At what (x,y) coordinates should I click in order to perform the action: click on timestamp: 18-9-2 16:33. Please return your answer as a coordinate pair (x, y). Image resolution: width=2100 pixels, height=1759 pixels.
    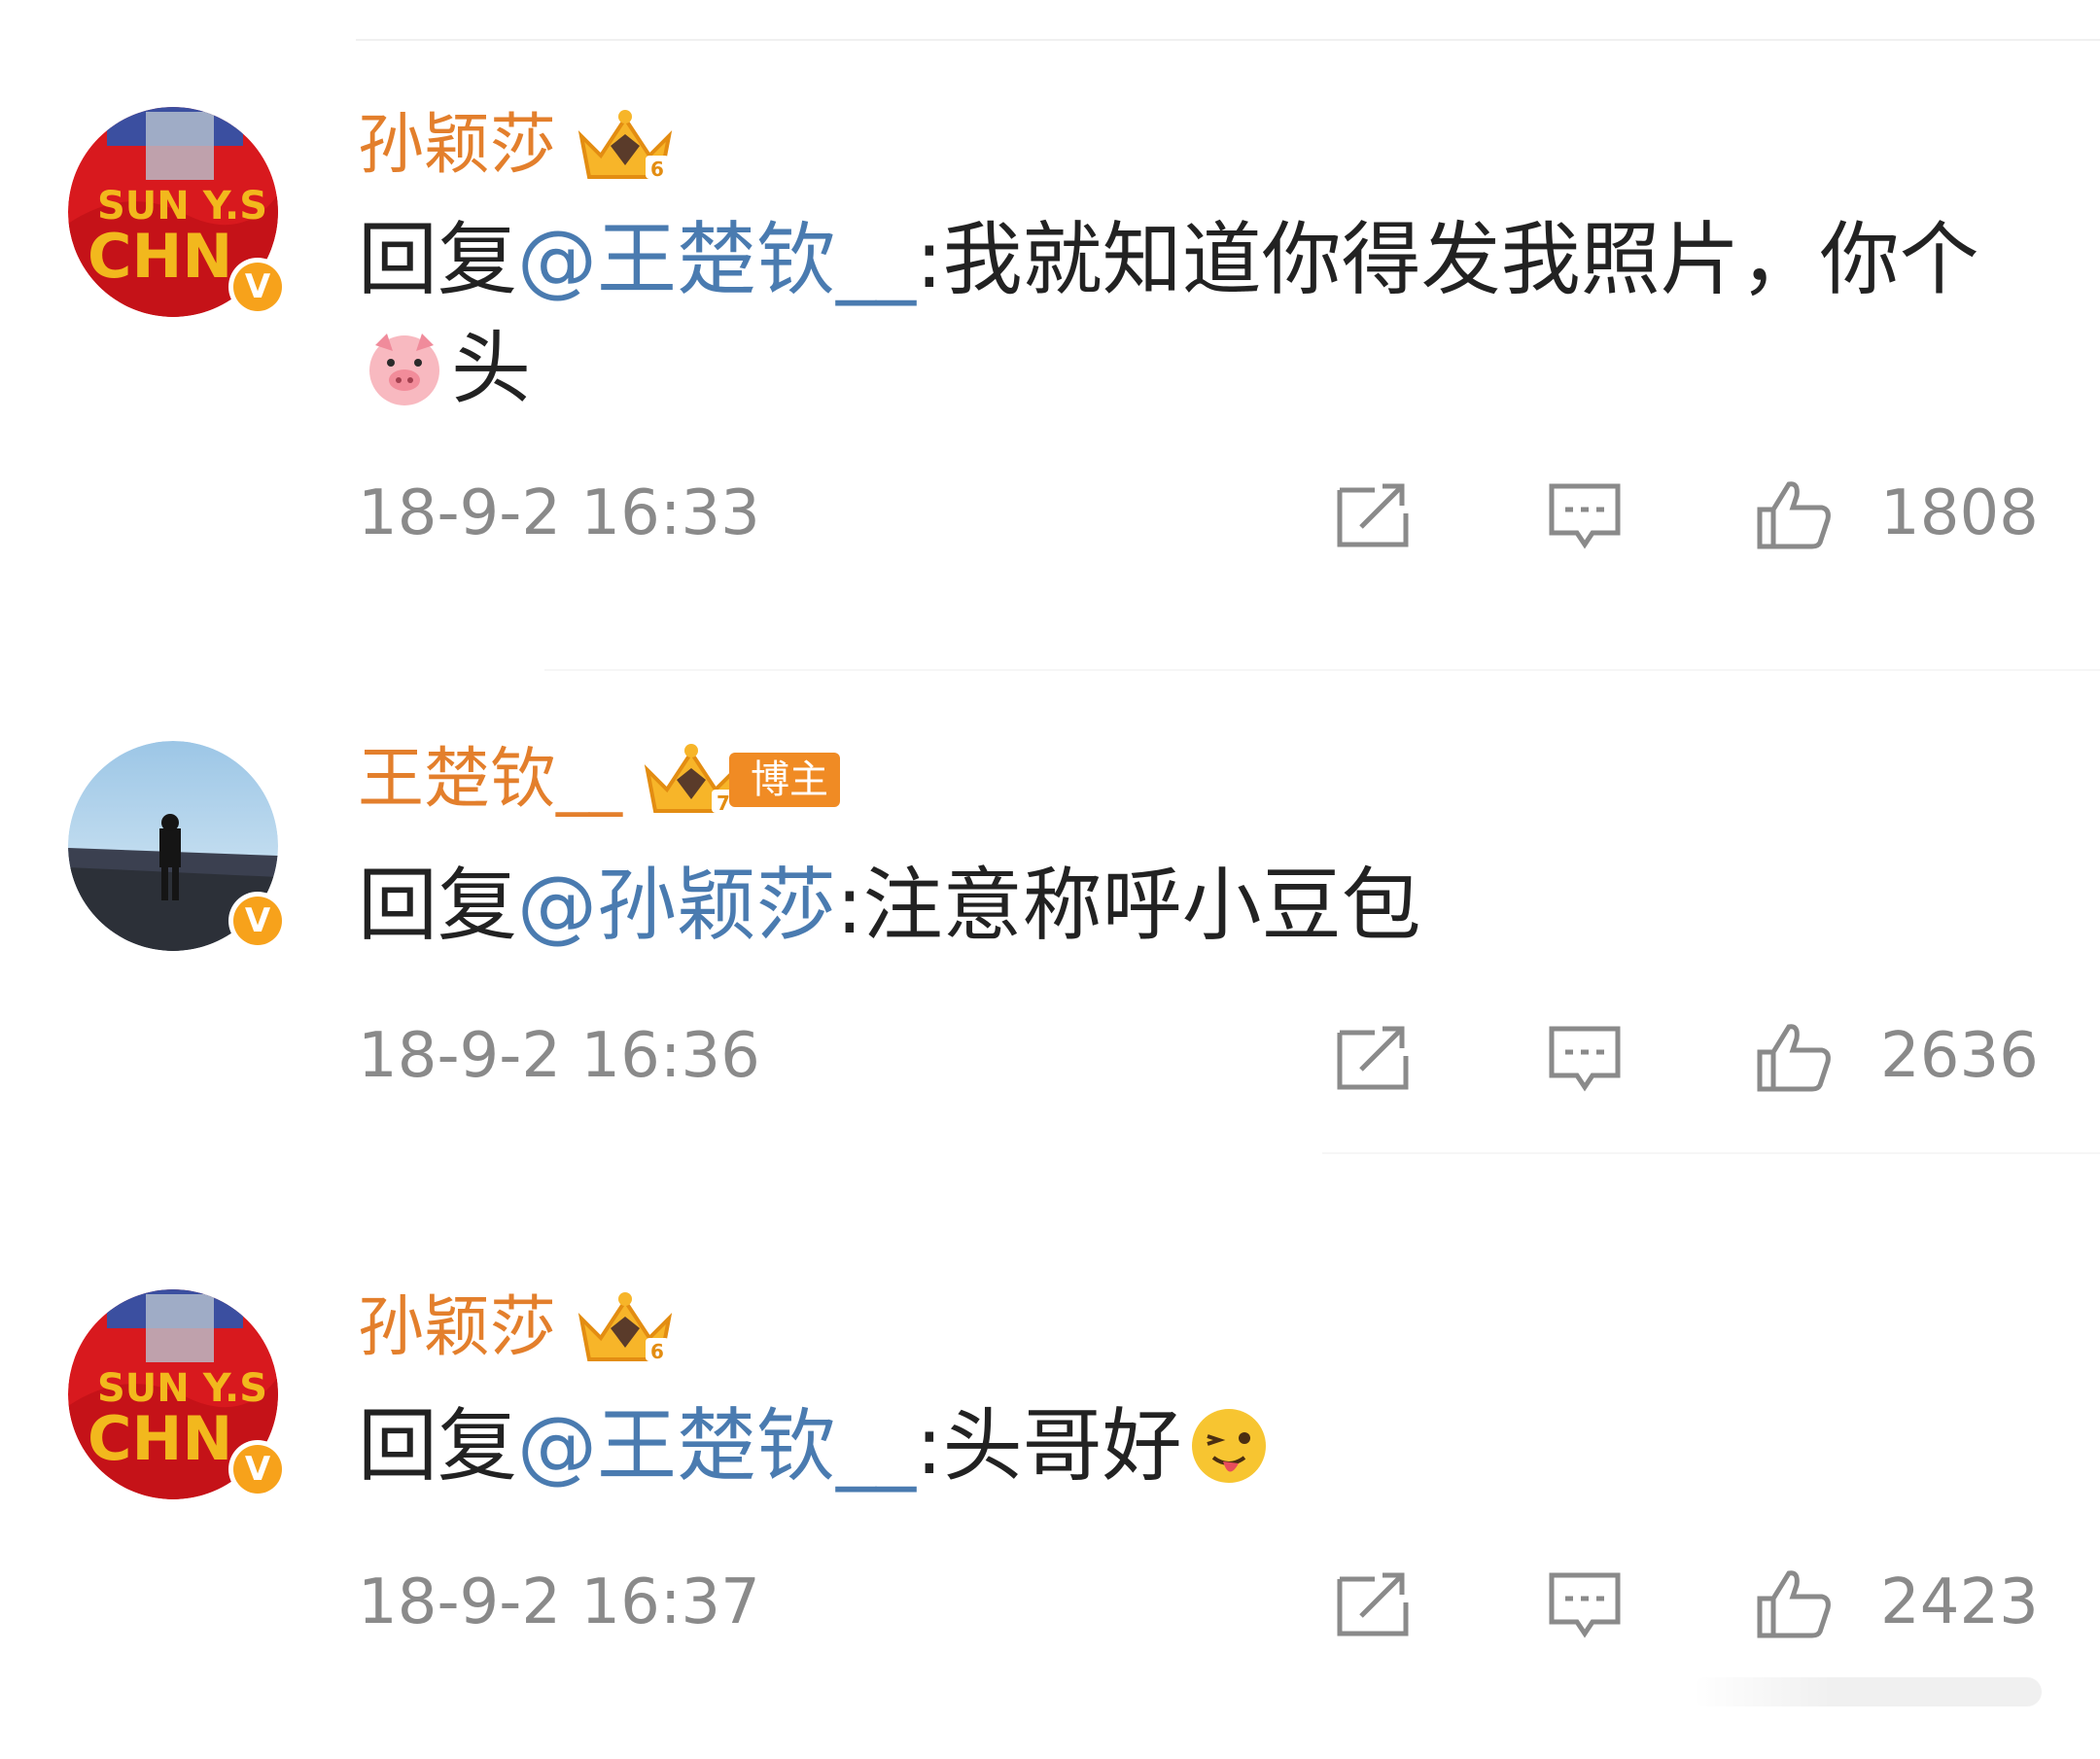
    Looking at the image, I should click on (559, 513).